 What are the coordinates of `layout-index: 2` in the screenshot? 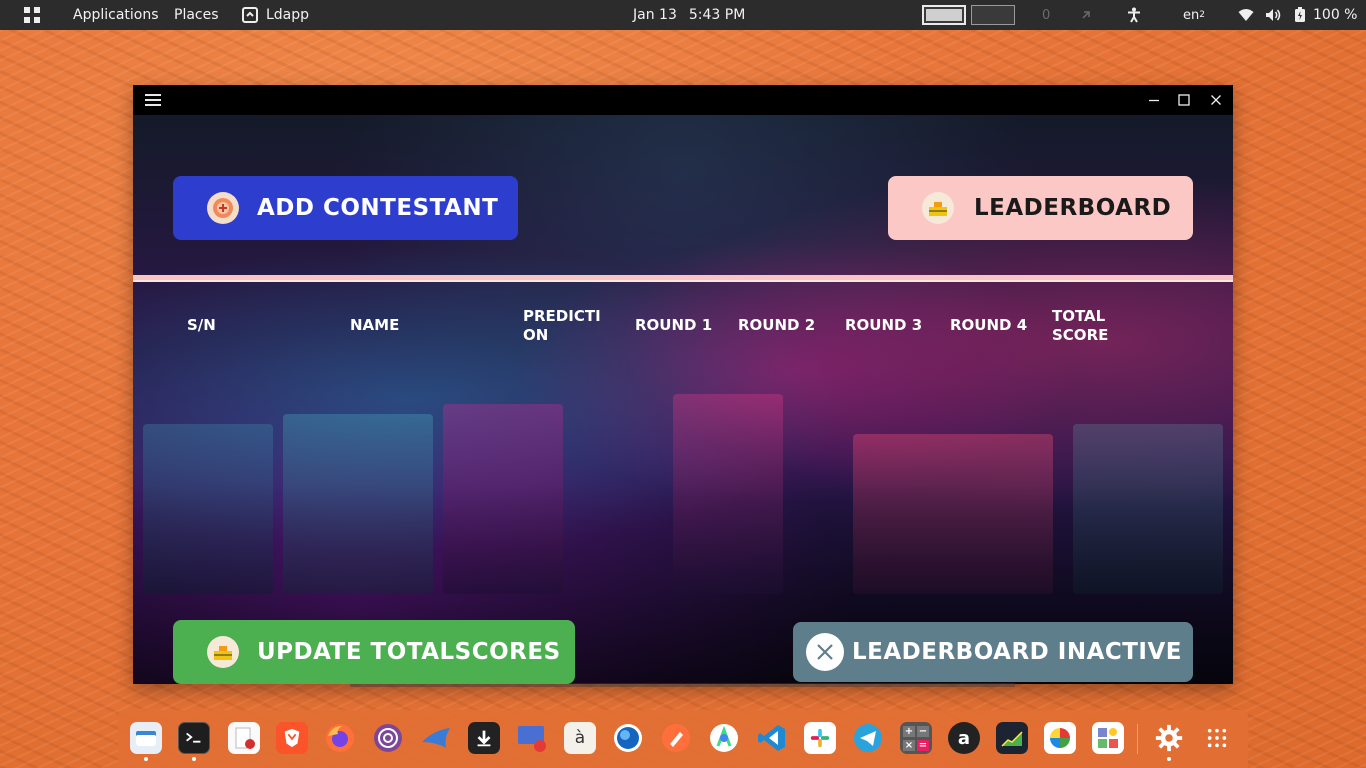 It's located at (1202, 15).